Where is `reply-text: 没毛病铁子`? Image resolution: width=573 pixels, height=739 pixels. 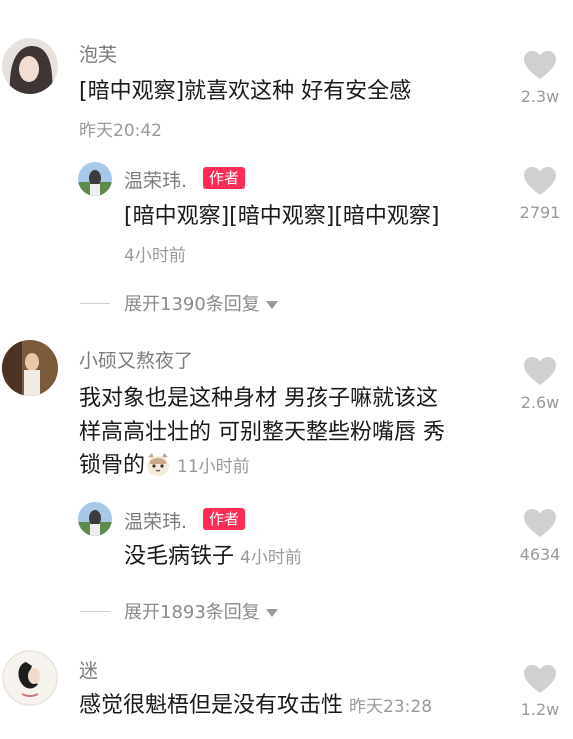 reply-text: 没毛病铁子 is located at coordinates (179, 556).